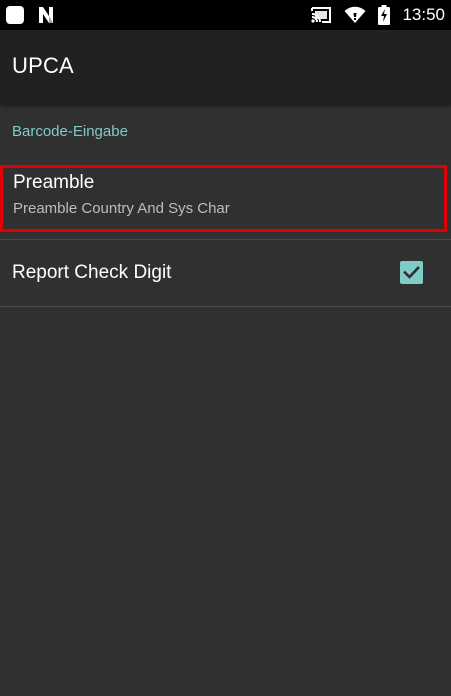 The width and height of the screenshot is (451, 696). What do you see at coordinates (225, 273) in the screenshot?
I see `report-check-digit-preference: Report Check Digit` at bounding box center [225, 273].